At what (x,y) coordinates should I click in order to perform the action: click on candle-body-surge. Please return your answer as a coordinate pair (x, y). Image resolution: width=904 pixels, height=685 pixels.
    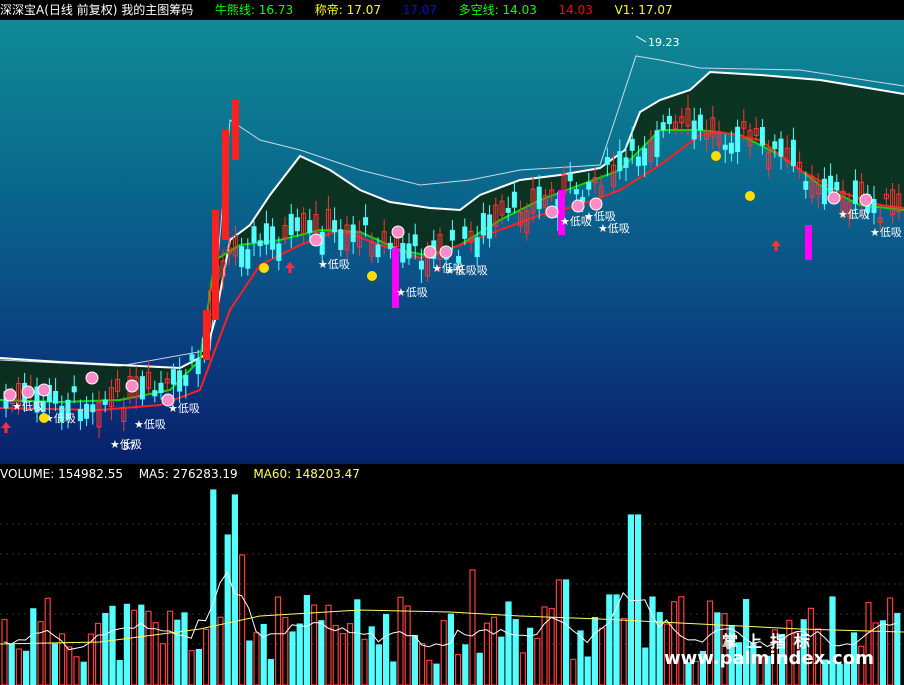
    Looking at the image, I should click on (235, 130).